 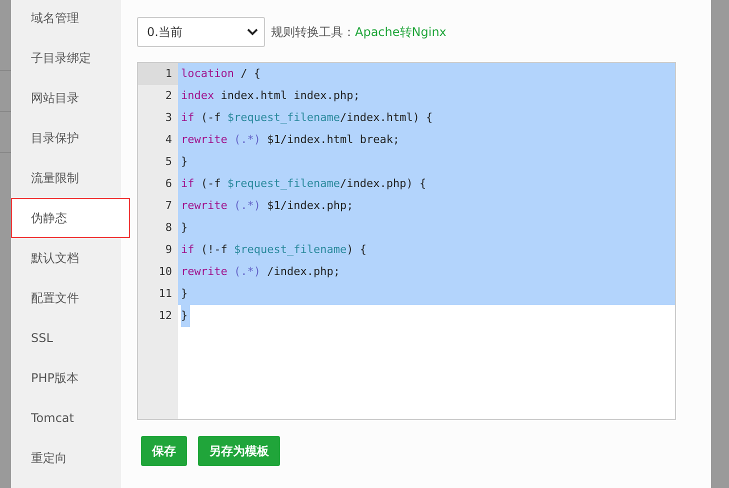 I want to click on line-number: 1, so click(x=158, y=74).